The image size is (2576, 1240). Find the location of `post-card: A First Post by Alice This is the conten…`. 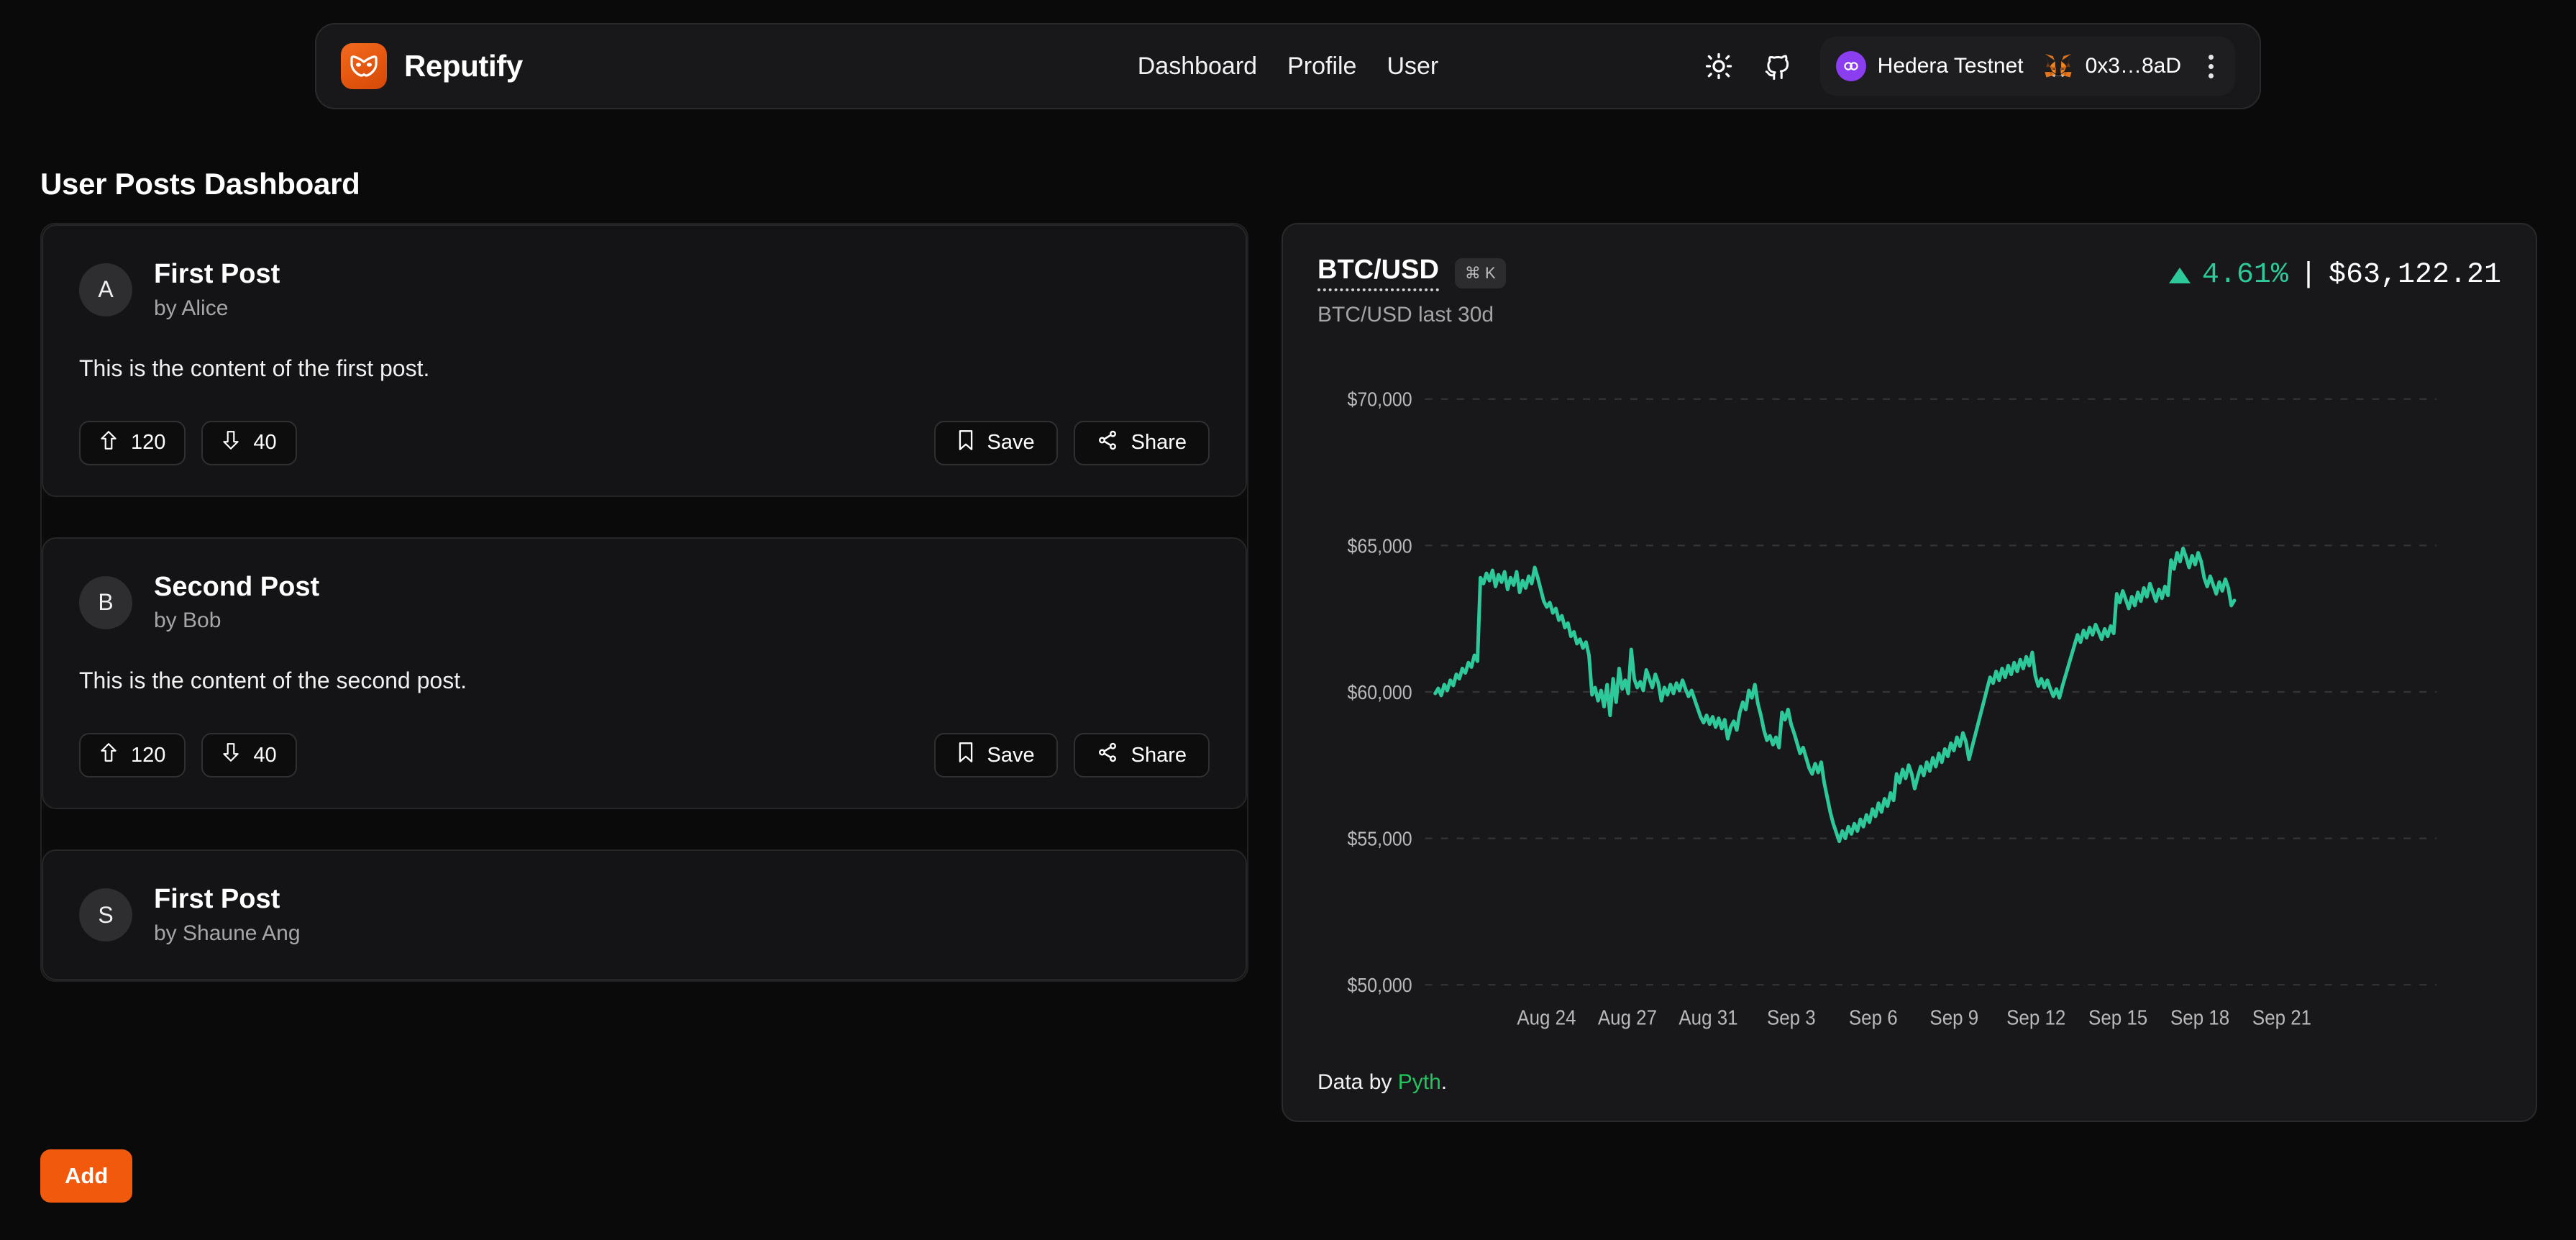

post-card: A First Post by Alice This is the conten… is located at coordinates (644, 361).